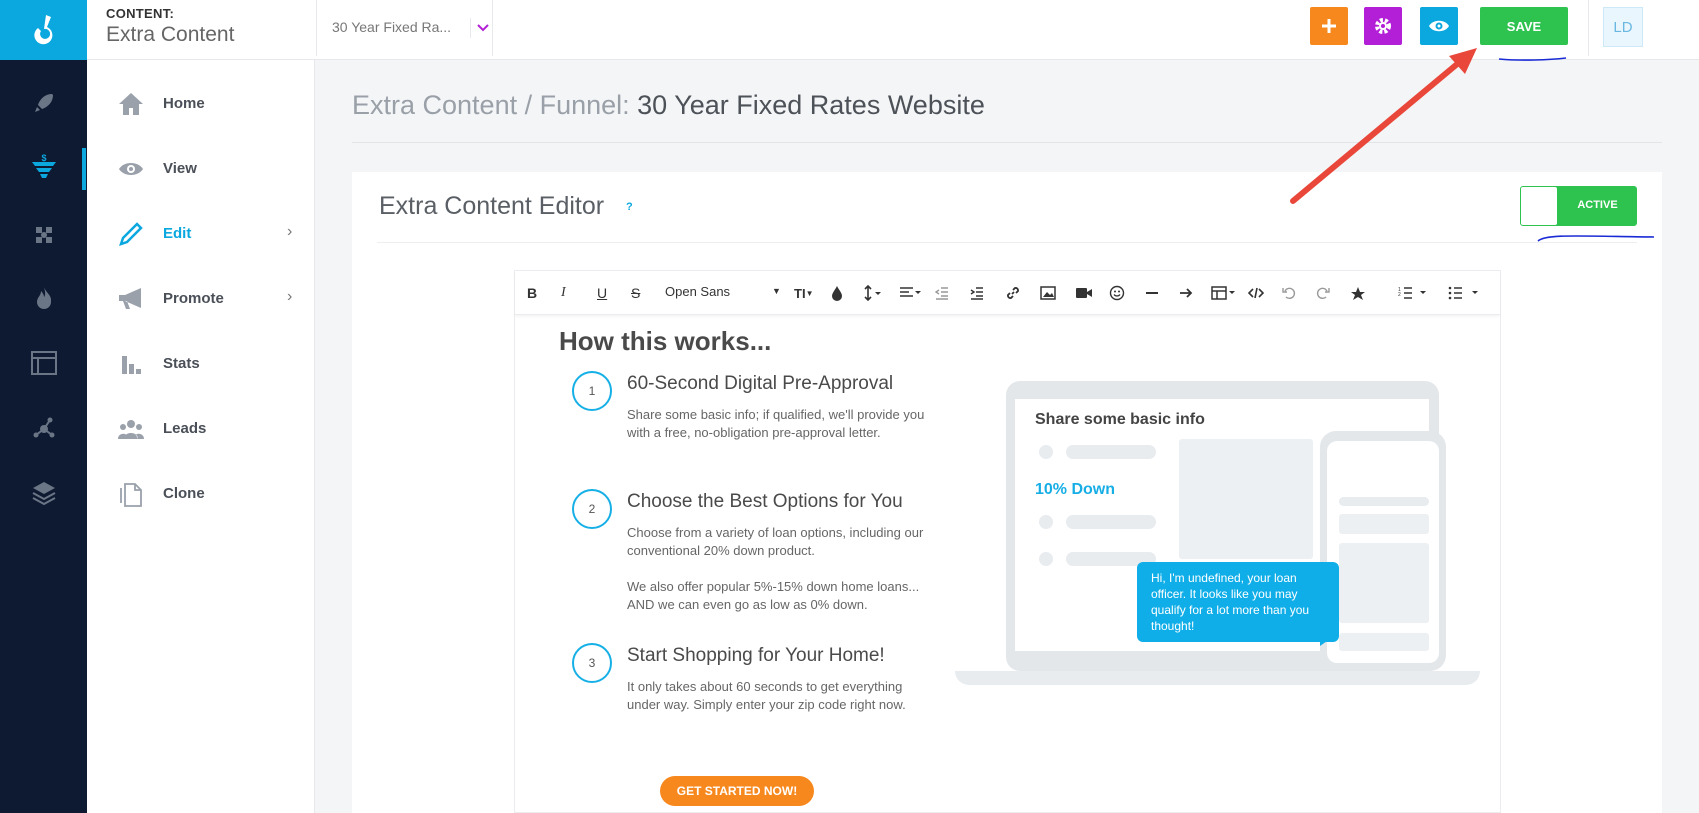  What do you see at coordinates (201, 169) in the screenshot?
I see `menu-item-view: View` at bounding box center [201, 169].